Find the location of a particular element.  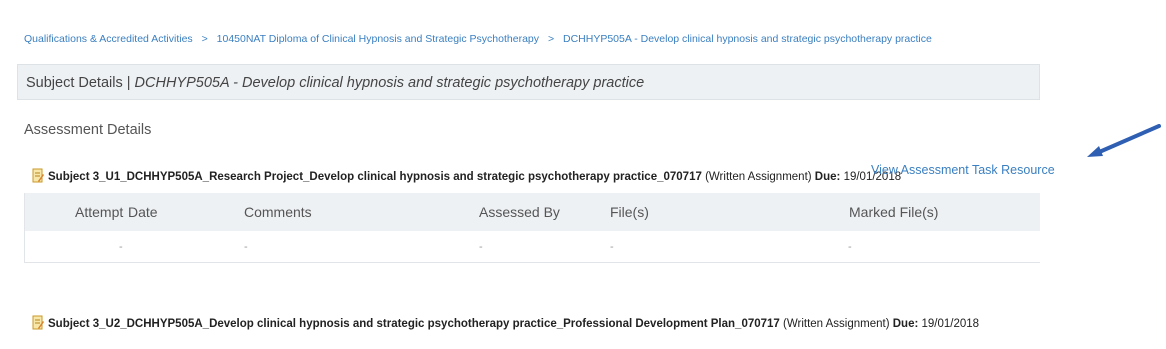

table-cell-attempt: - is located at coordinates (121, 247).